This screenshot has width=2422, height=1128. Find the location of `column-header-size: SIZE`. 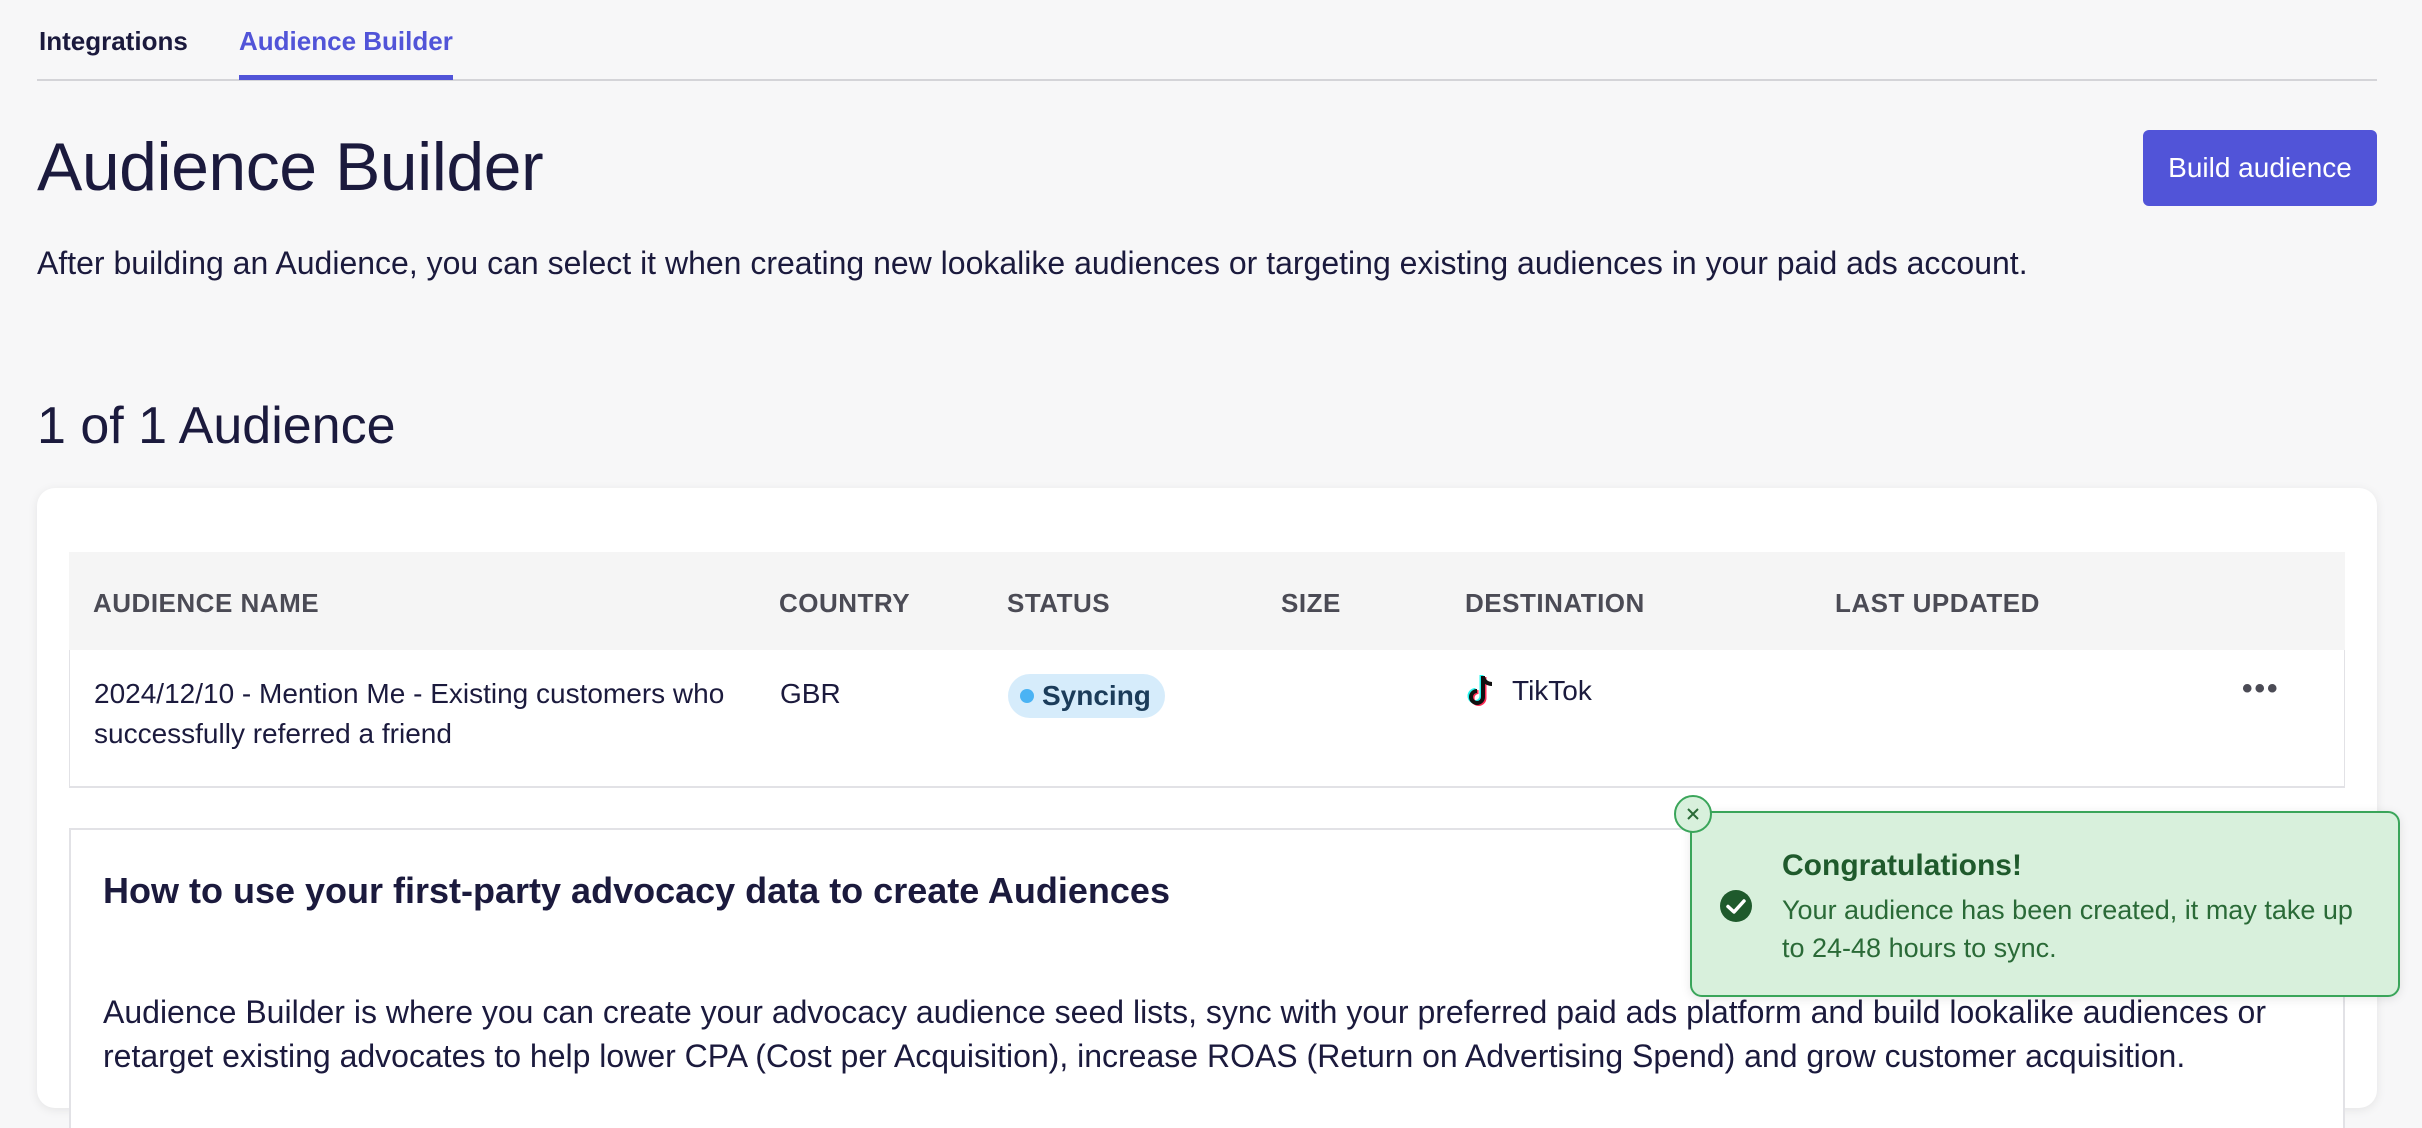

column-header-size: SIZE is located at coordinates (1311, 603).